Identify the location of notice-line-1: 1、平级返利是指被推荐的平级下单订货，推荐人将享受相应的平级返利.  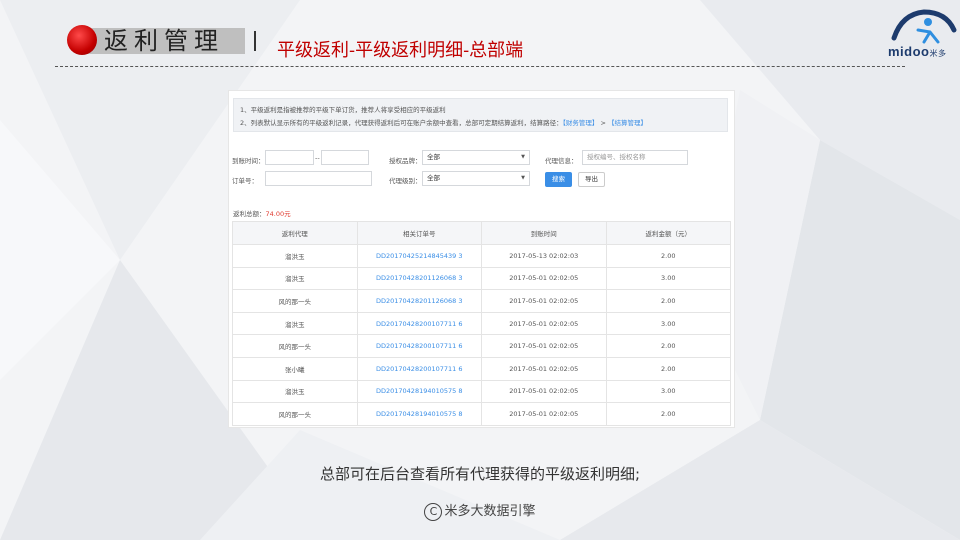
(343, 110).